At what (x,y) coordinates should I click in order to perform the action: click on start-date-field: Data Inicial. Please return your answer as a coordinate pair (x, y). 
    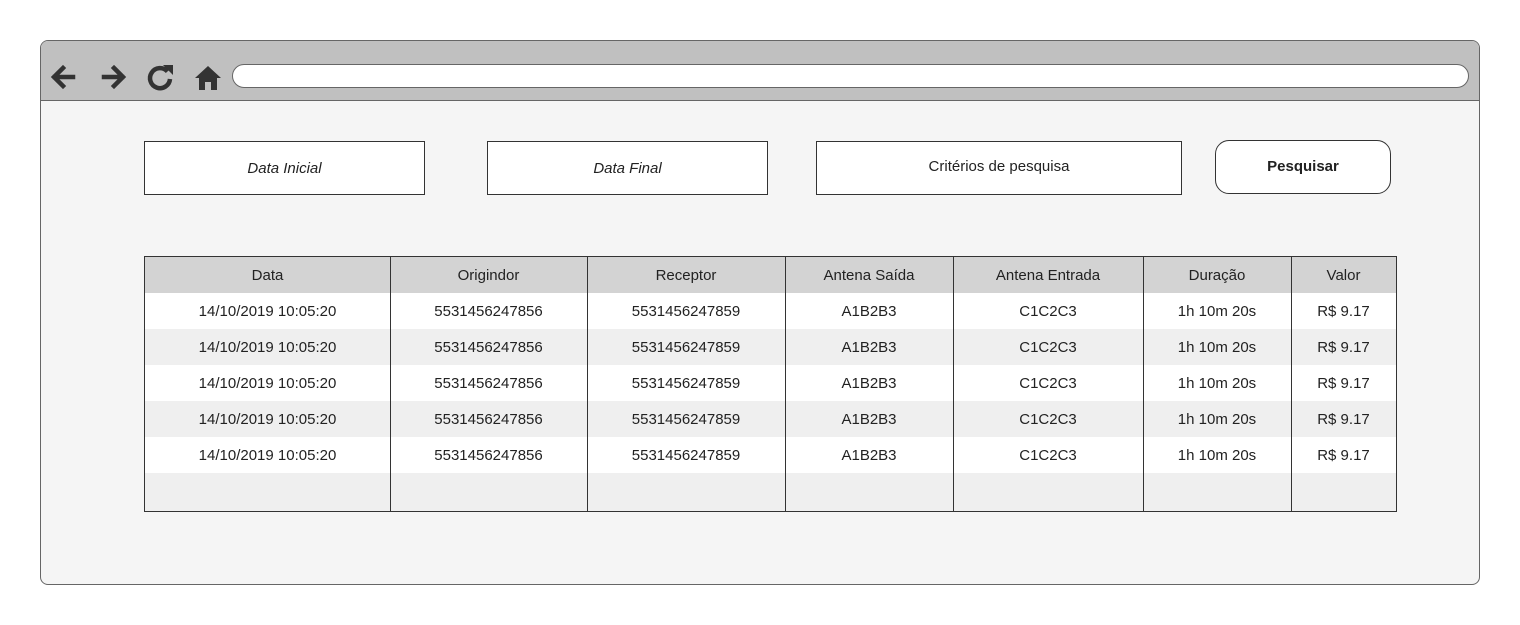
    Looking at the image, I should click on (284, 168).